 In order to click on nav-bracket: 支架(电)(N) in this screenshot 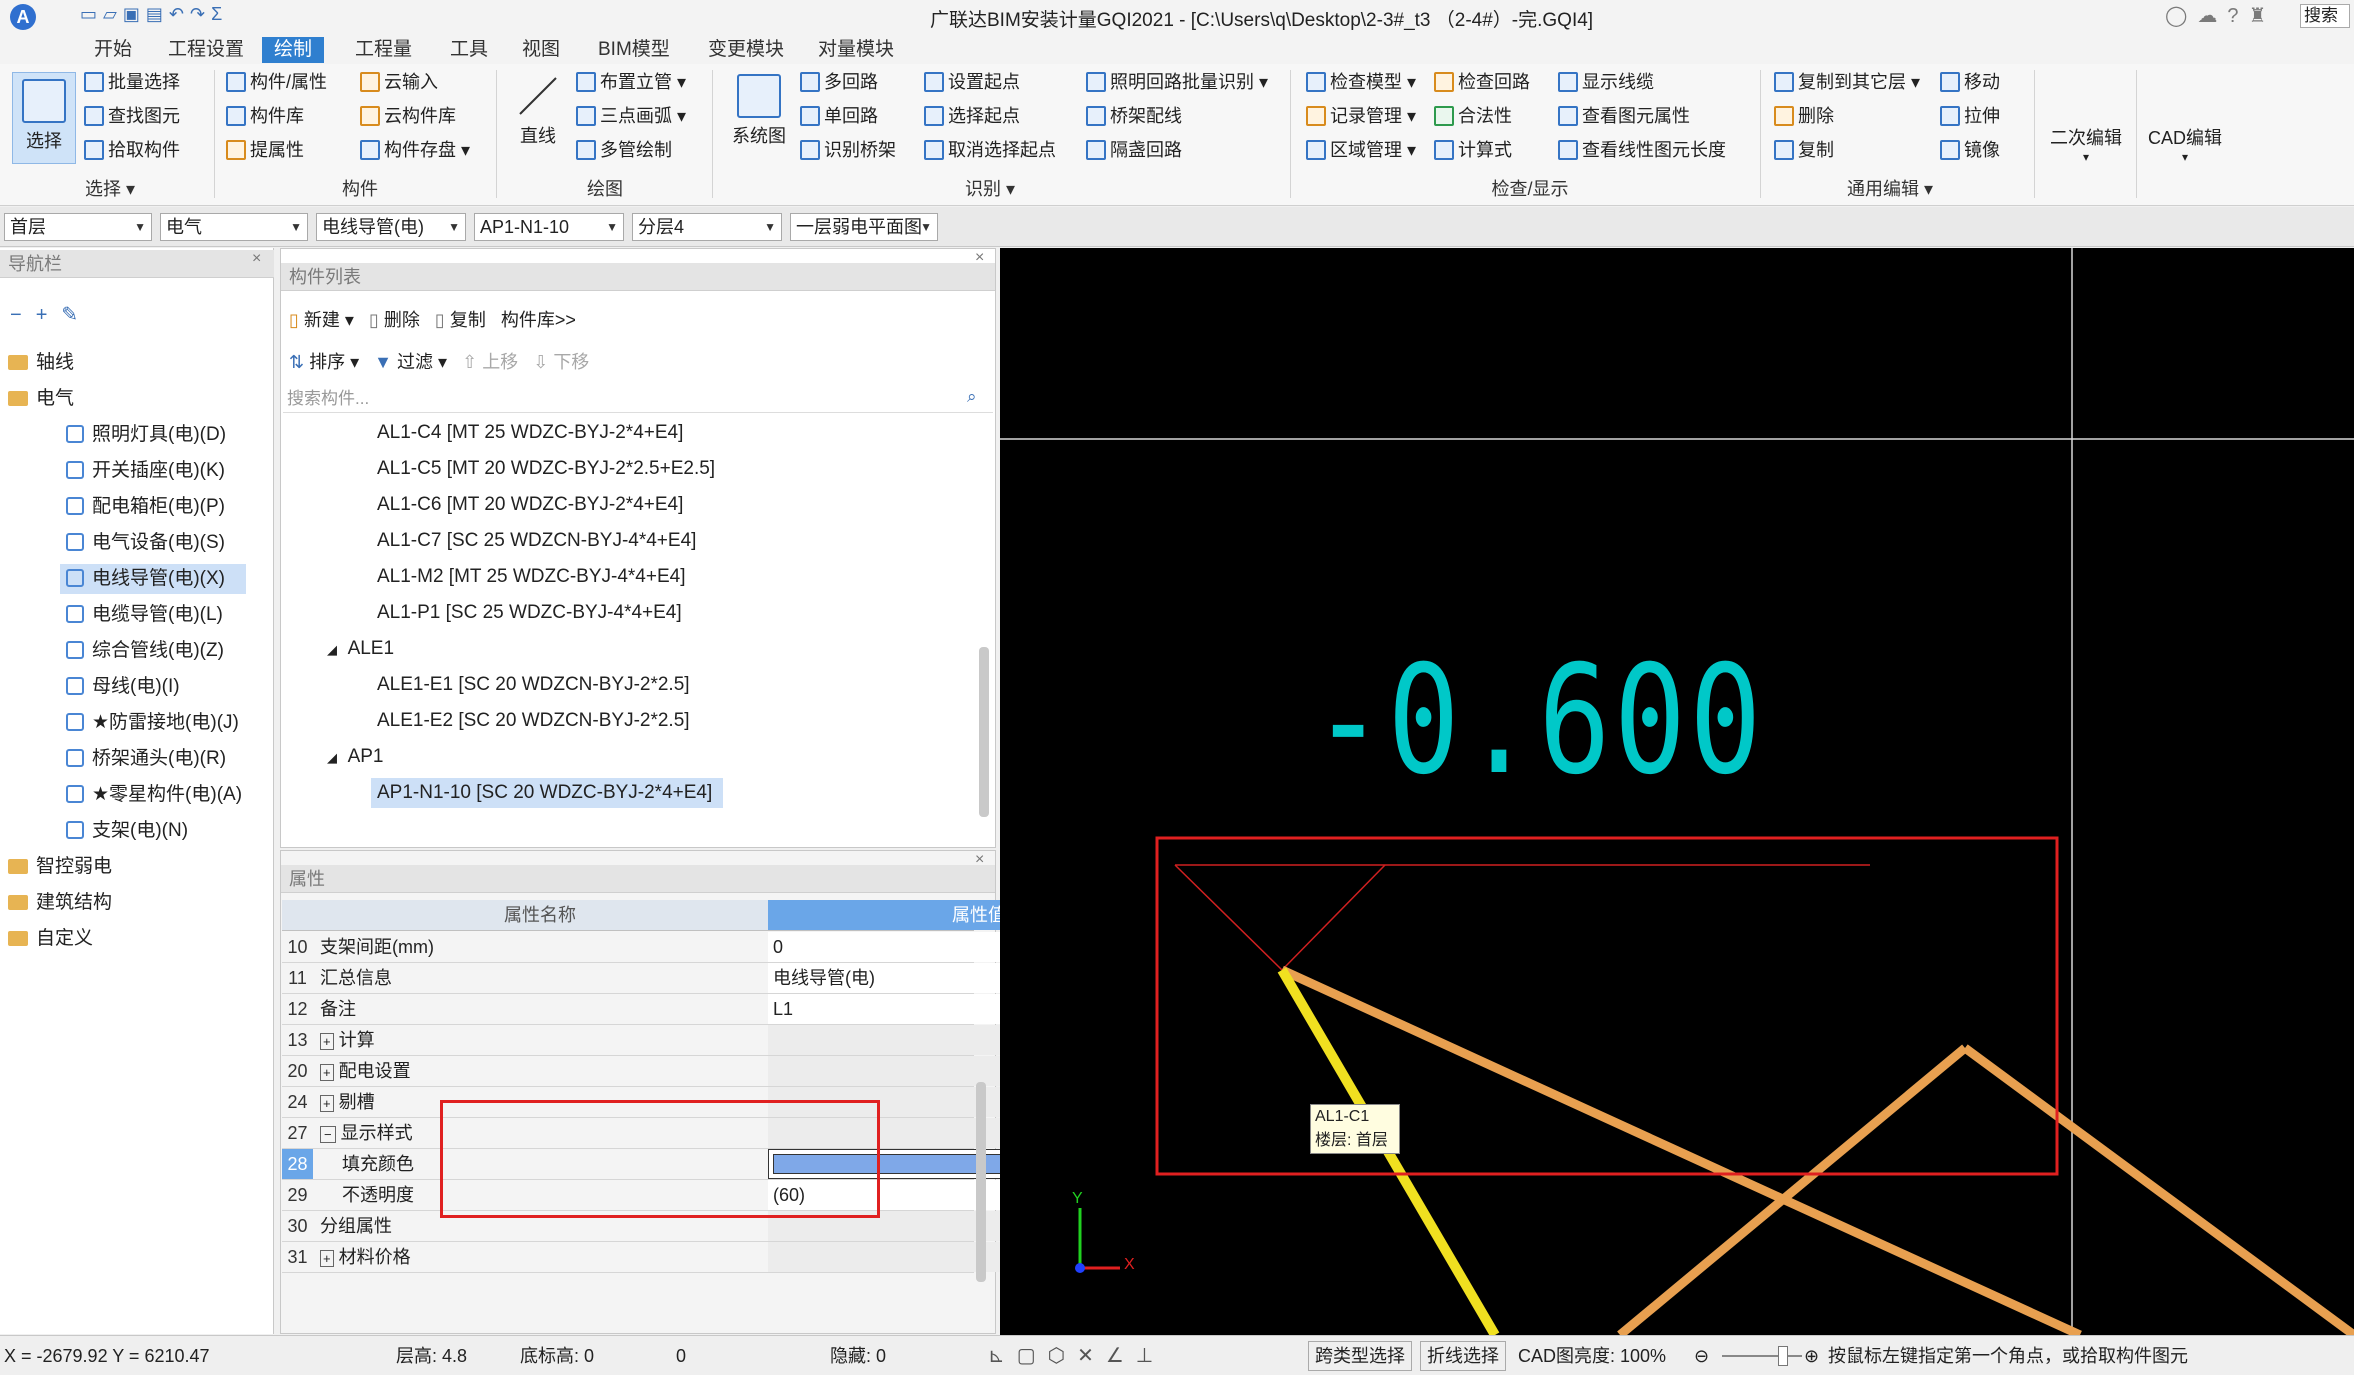, I will do `click(127, 831)`.